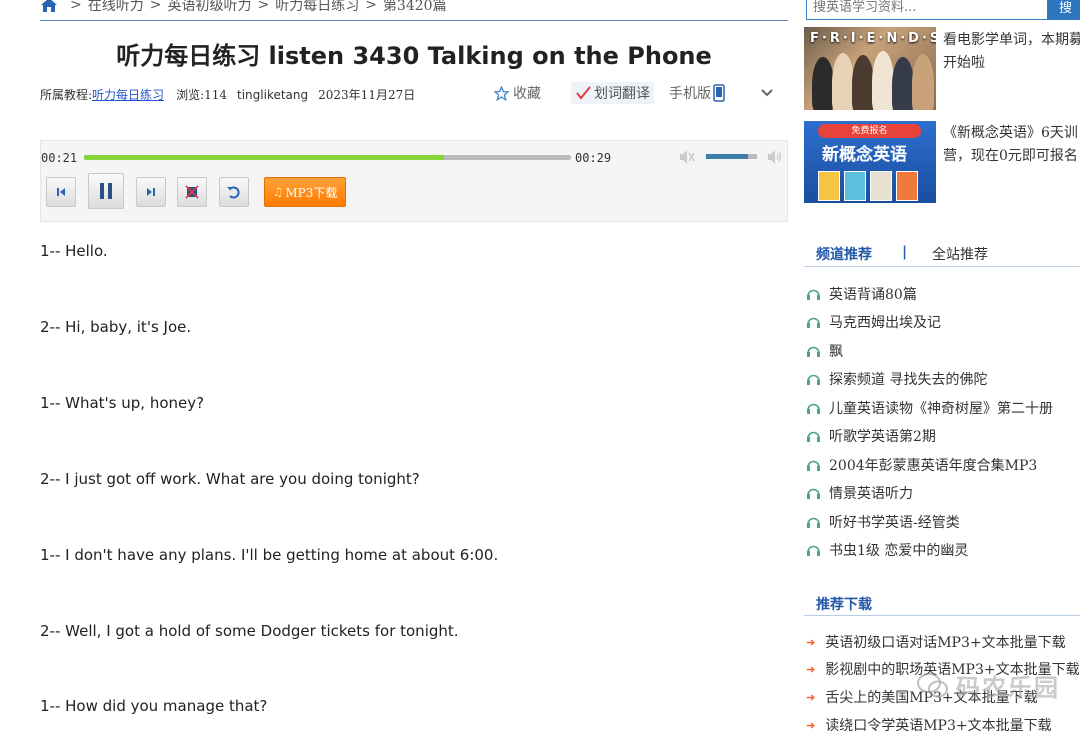 The image size is (1080, 731). I want to click on tab-site-recommend: 全站推荐, so click(960, 254).